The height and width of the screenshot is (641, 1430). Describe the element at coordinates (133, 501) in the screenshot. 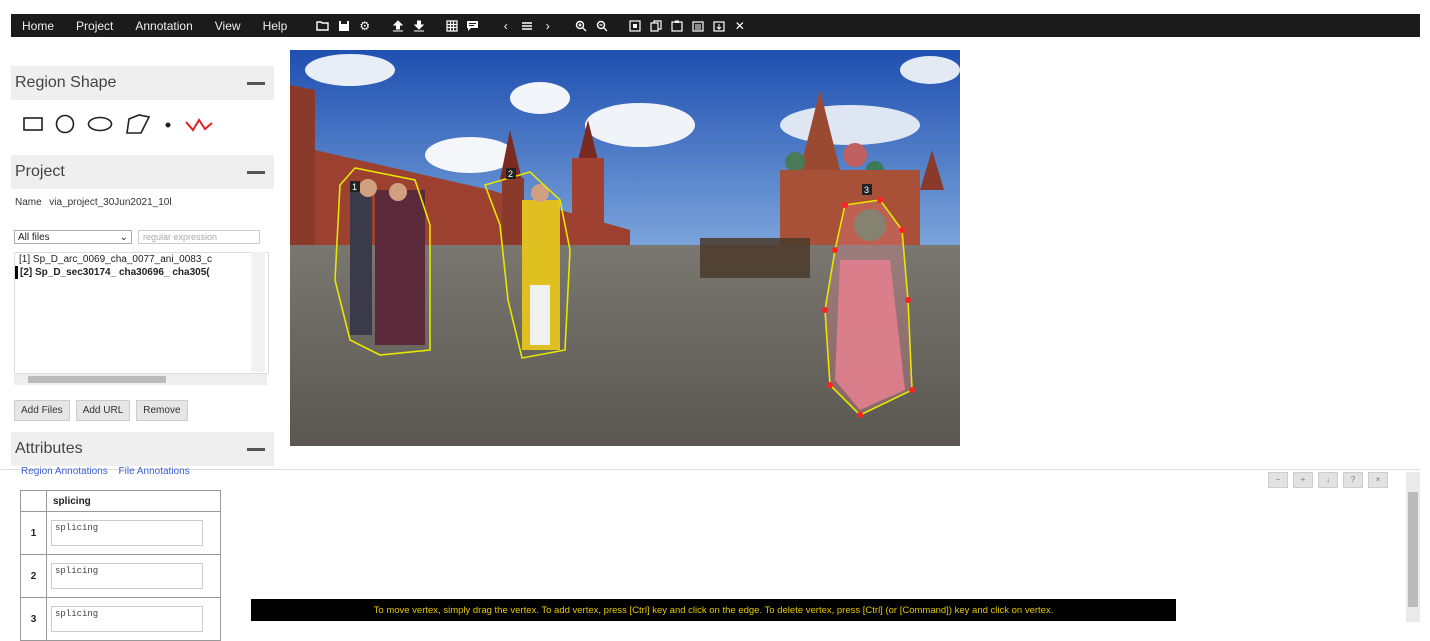

I see `column-header-splicing: splicing` at that location.